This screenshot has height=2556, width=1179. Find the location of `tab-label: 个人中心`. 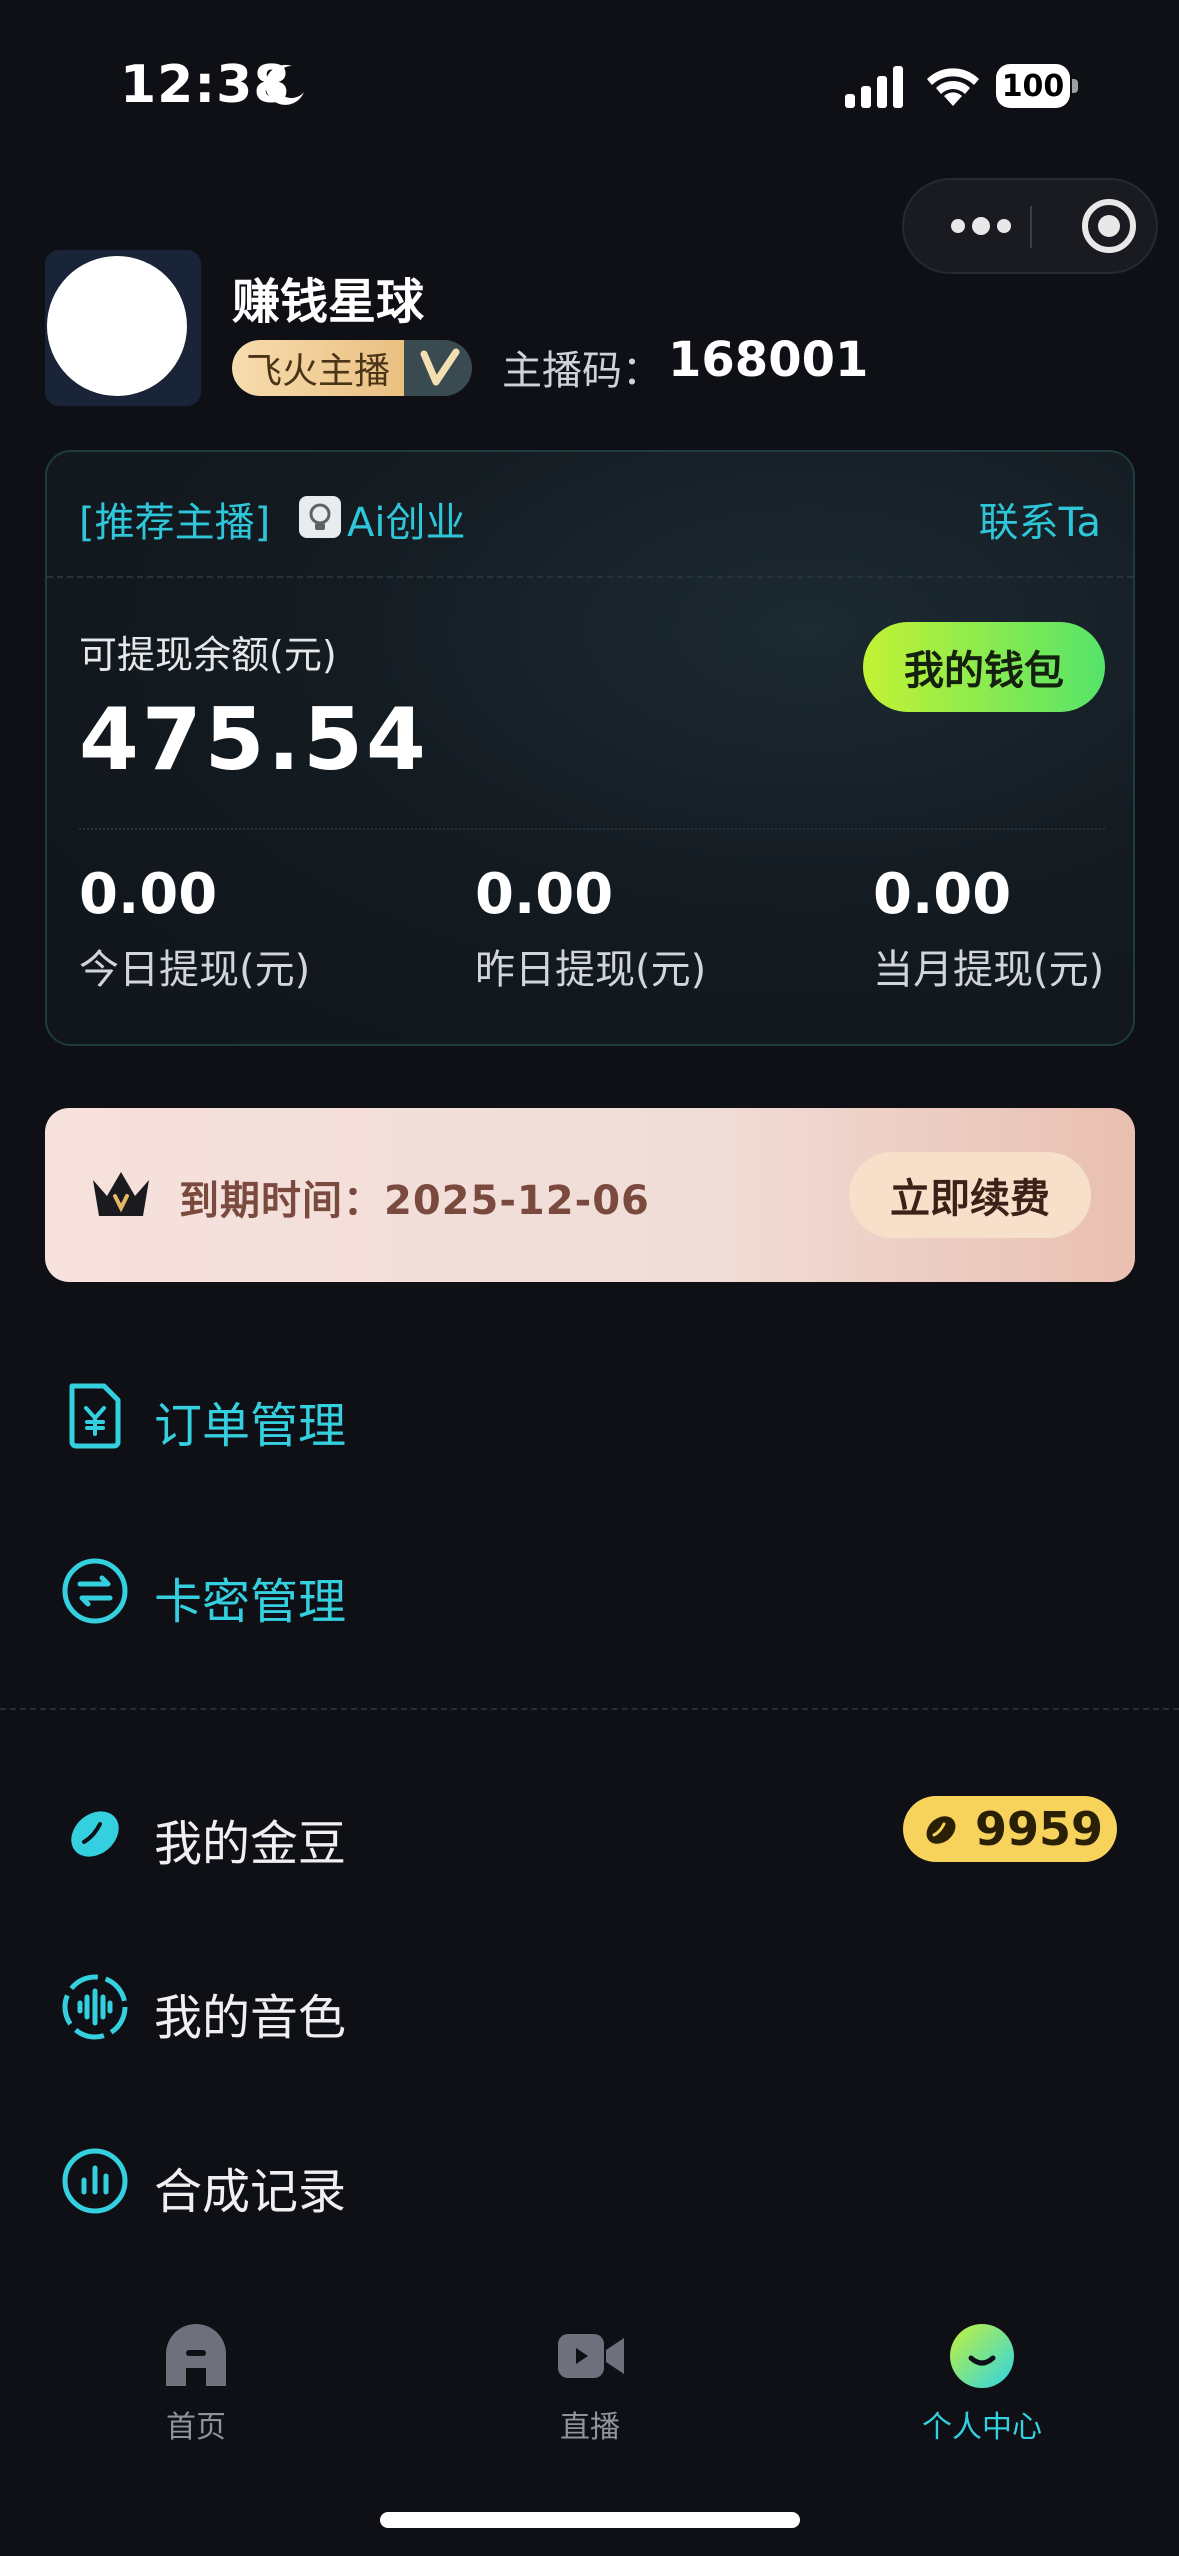

tab-label: 个人中心 is located at coordinates (982, 2427).